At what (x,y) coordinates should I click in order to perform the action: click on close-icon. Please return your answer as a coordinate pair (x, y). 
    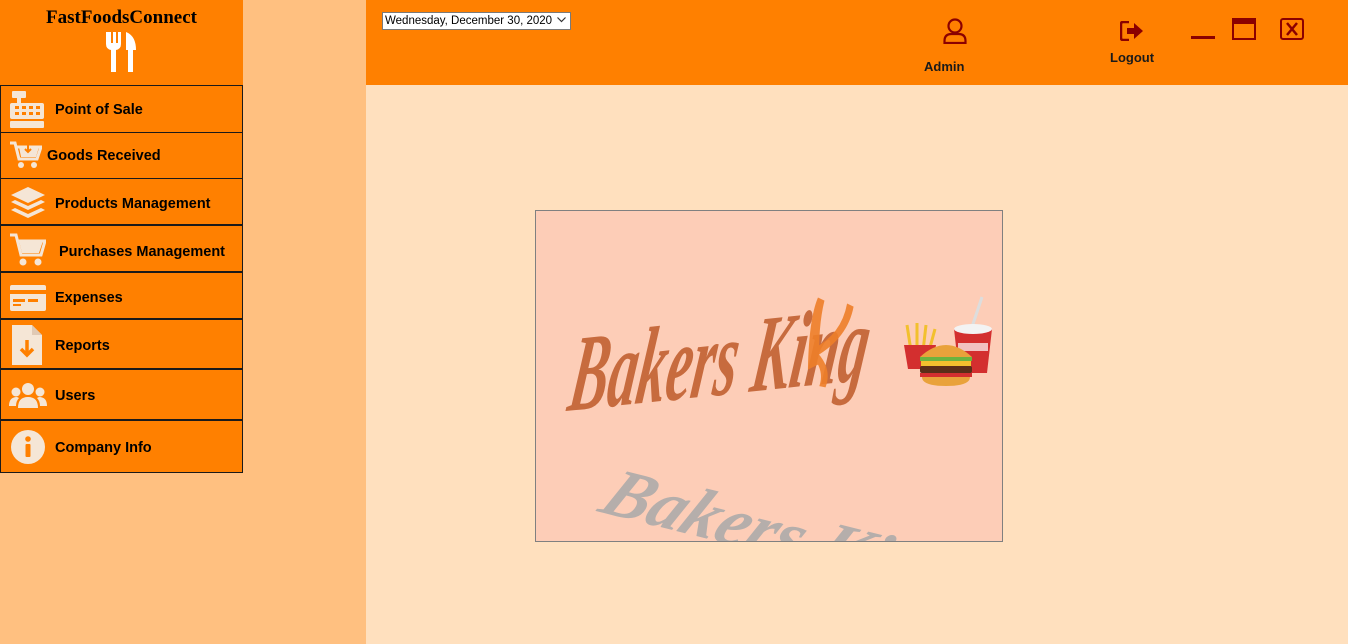
    Looking at the image, I should click on (1292, 29).